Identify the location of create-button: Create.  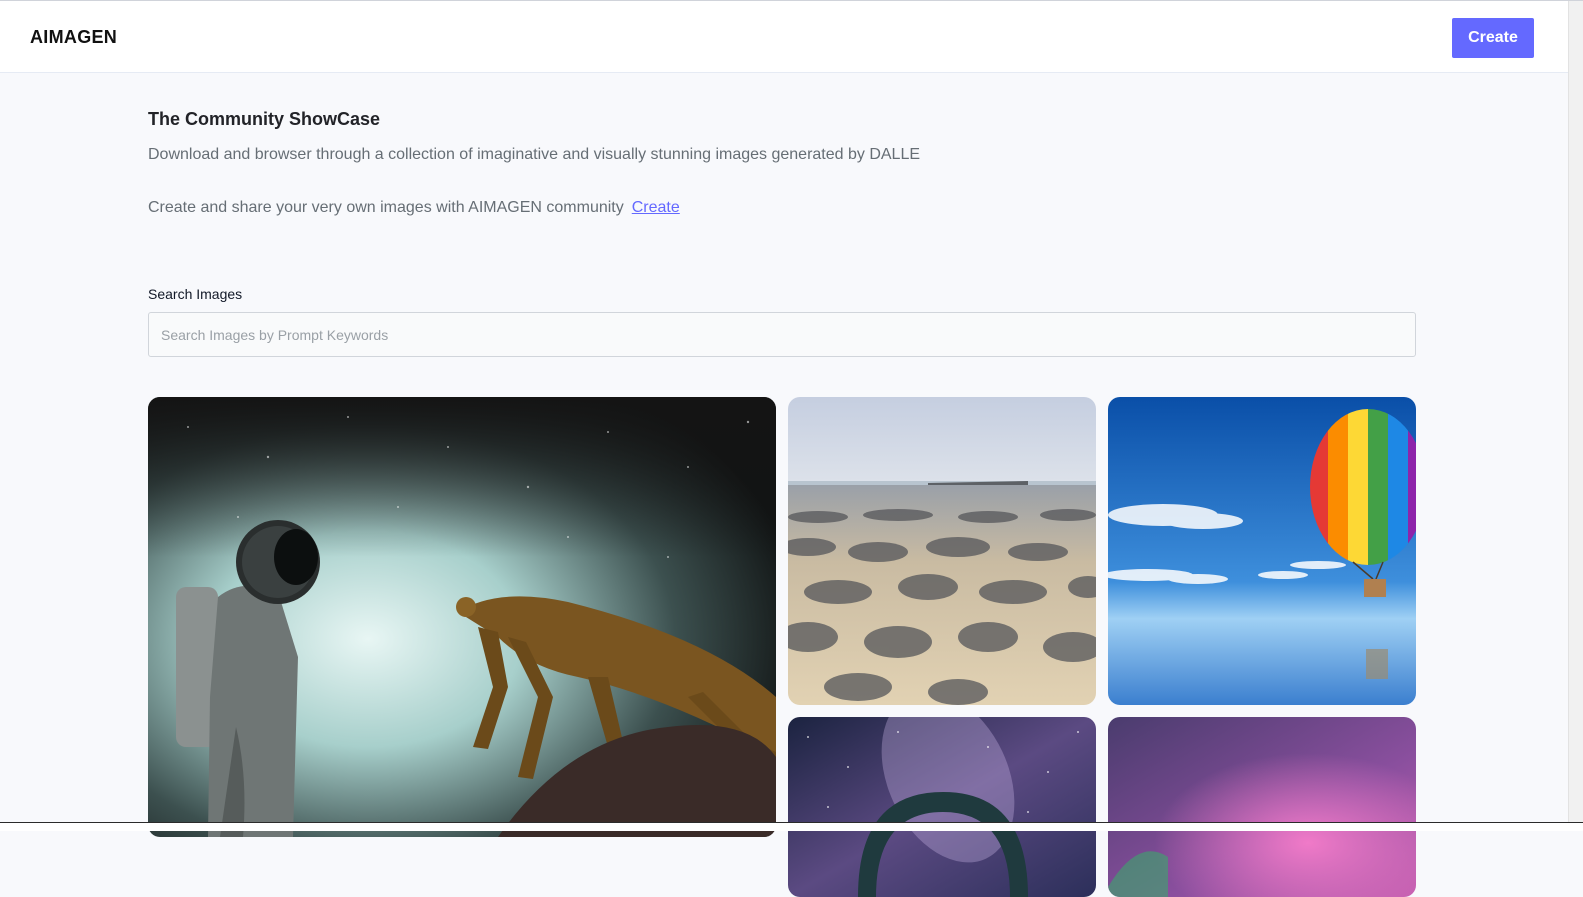
(1493, 38).